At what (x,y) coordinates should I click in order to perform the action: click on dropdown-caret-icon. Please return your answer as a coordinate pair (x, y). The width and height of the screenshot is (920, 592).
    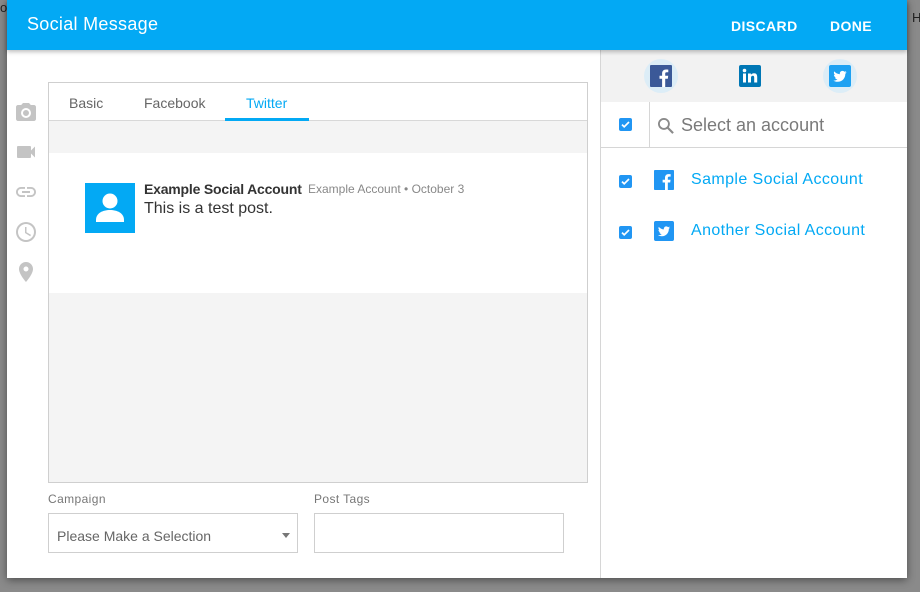
    Looking at the image, I should click on (286, 535).